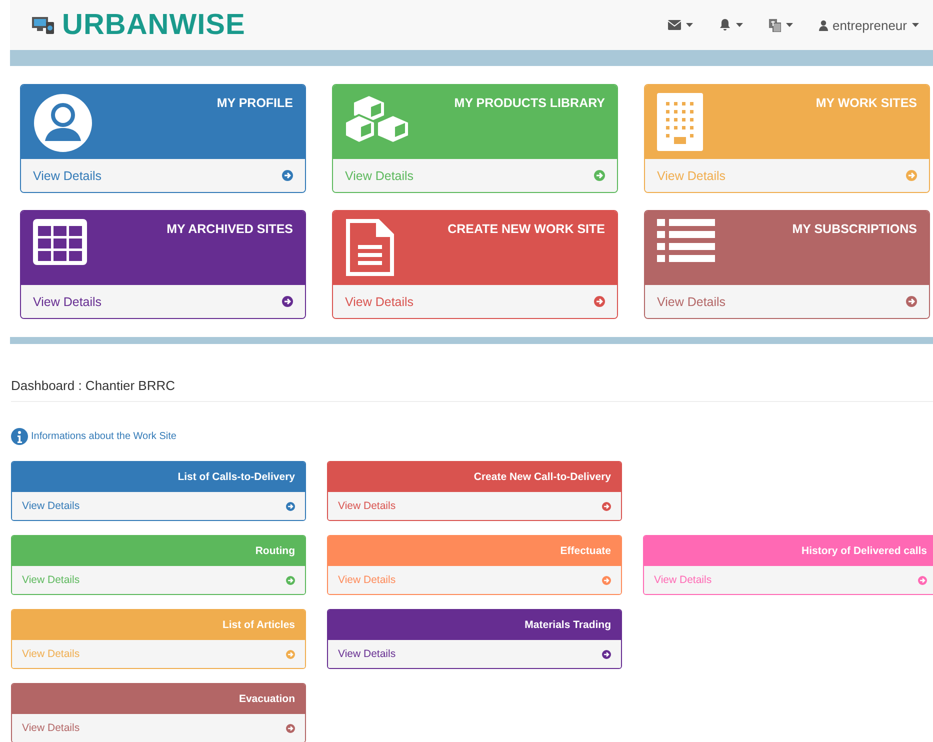  What do you see at coordinates (542, 477) in the screenshot?
I see `panel-title: Create New Call-to-Delivery` at bounding box center [542, 477].